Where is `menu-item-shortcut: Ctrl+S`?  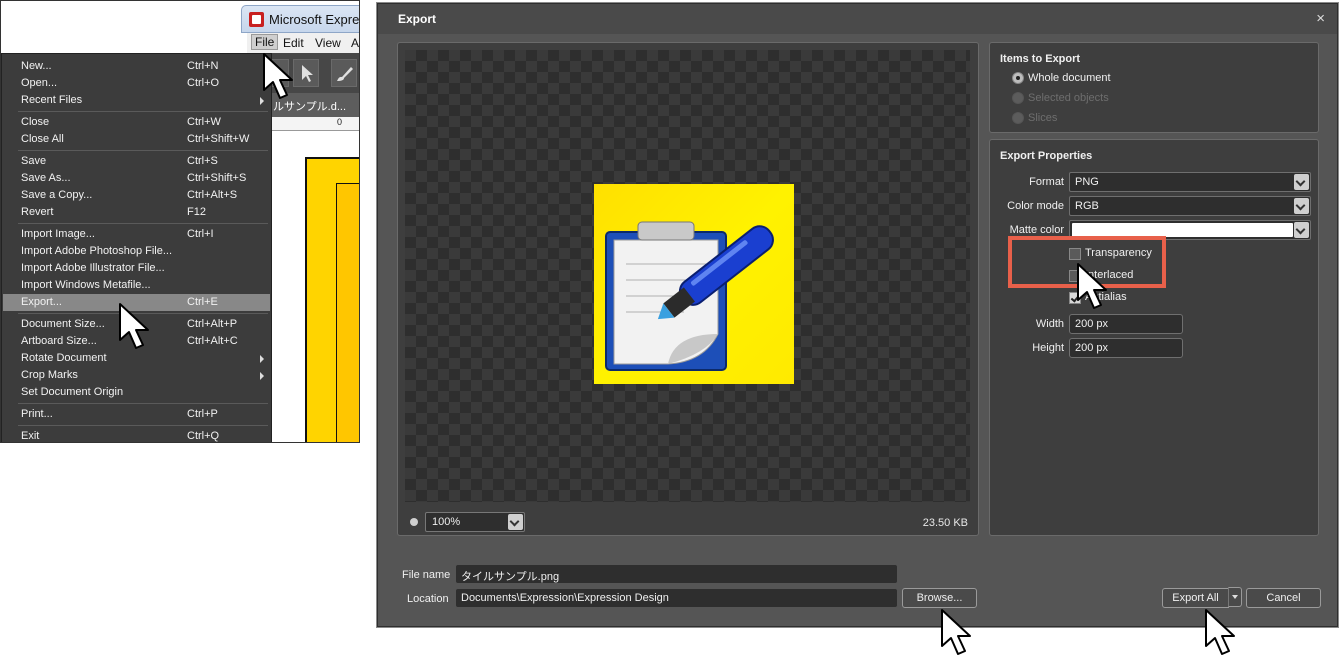
menu-item-shortcut: Ctrl+S is located at coordinates (202, 161).